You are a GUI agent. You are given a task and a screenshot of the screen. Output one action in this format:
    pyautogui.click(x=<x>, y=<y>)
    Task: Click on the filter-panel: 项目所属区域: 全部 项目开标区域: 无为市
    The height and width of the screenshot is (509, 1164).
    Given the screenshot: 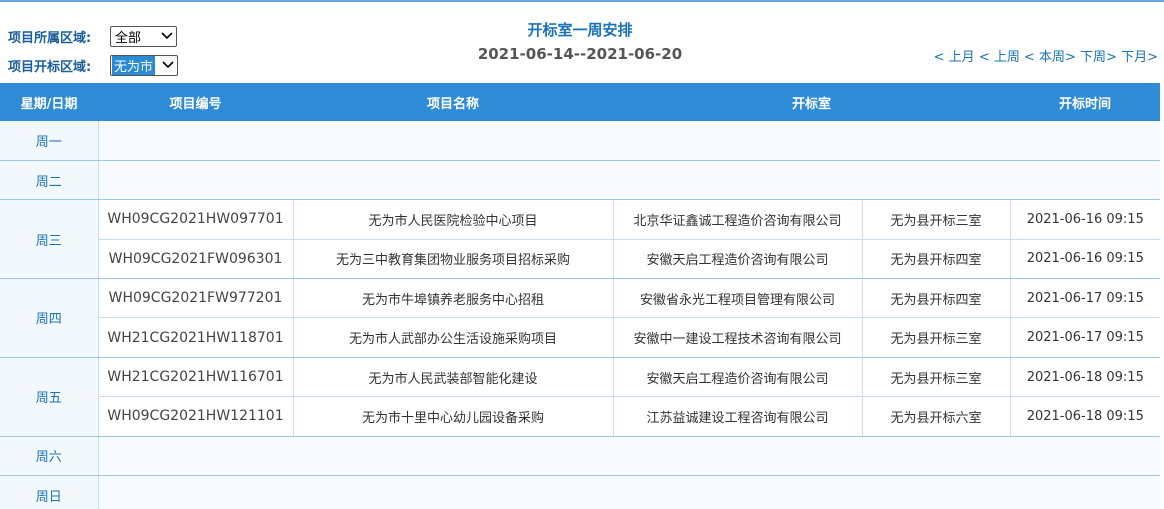 What is the action you would take?
    pyautogui.click(x=93, y=53)
    